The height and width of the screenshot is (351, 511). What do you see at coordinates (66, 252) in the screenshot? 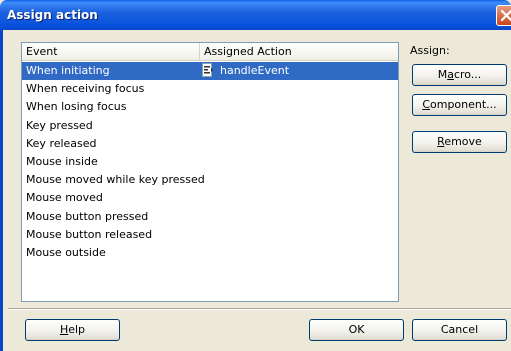
I see `event-cell: Mouse outside` at bounding box center [66, 252].